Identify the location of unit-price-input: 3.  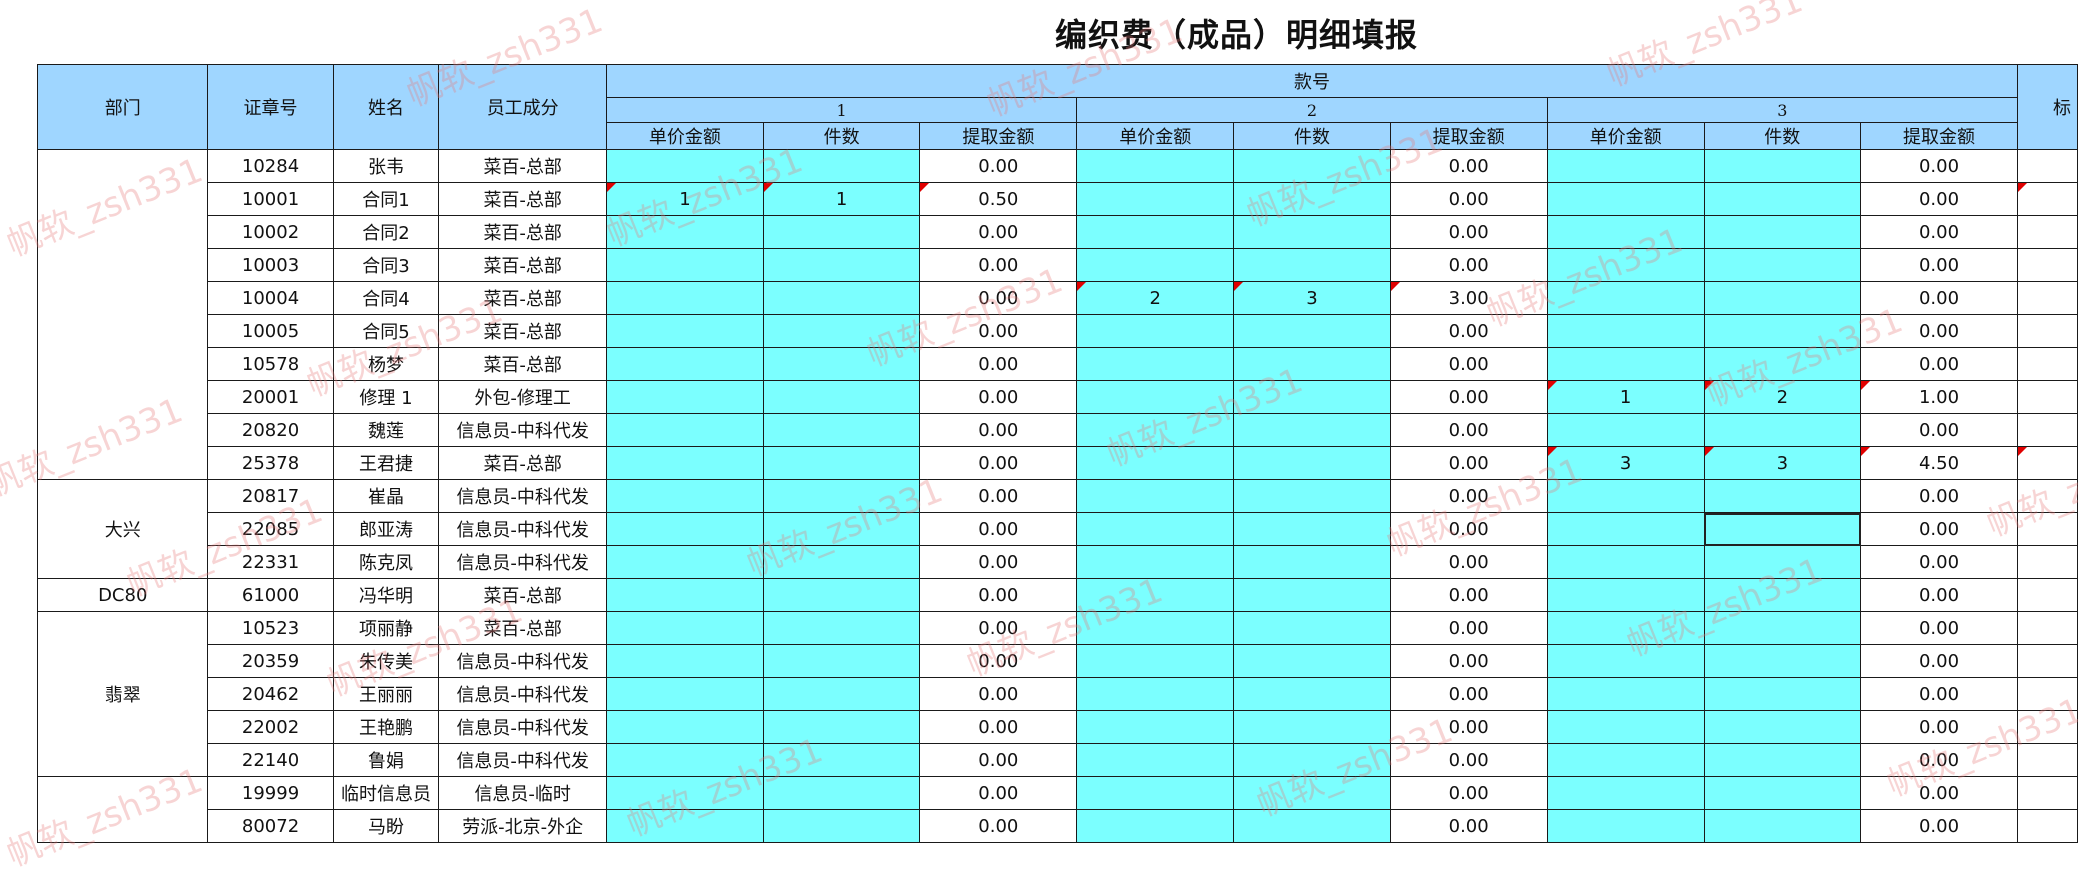
(1625, 463).